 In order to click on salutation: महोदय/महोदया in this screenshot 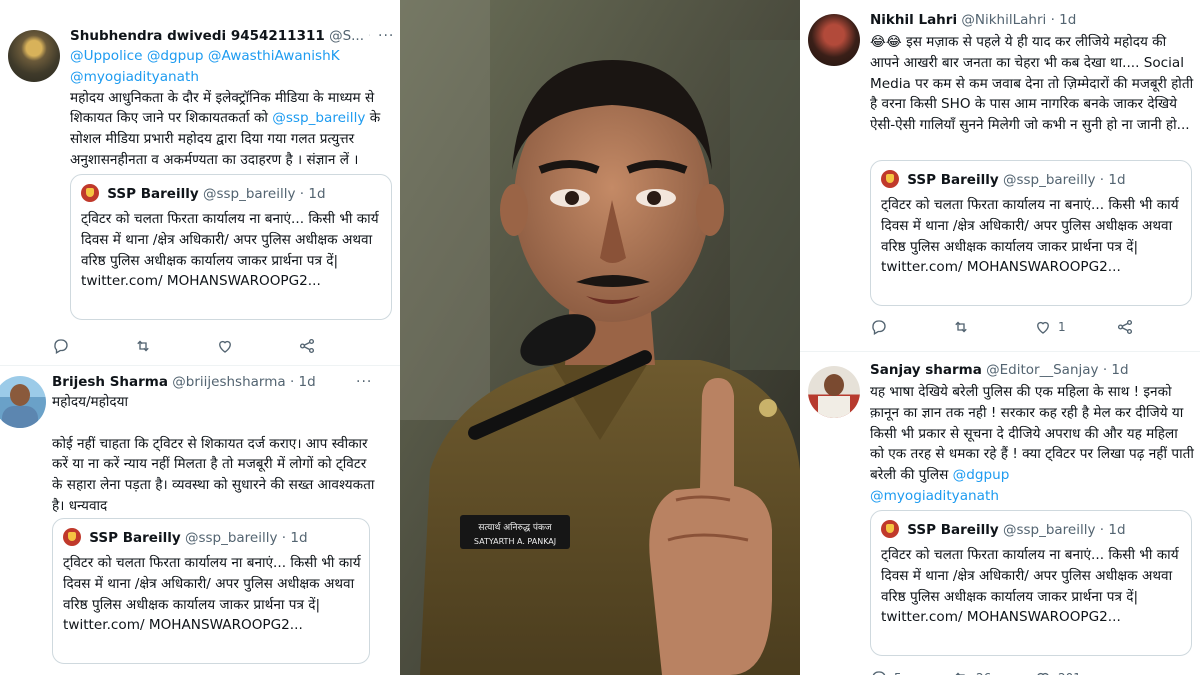, I will do `click(90, 402)`.